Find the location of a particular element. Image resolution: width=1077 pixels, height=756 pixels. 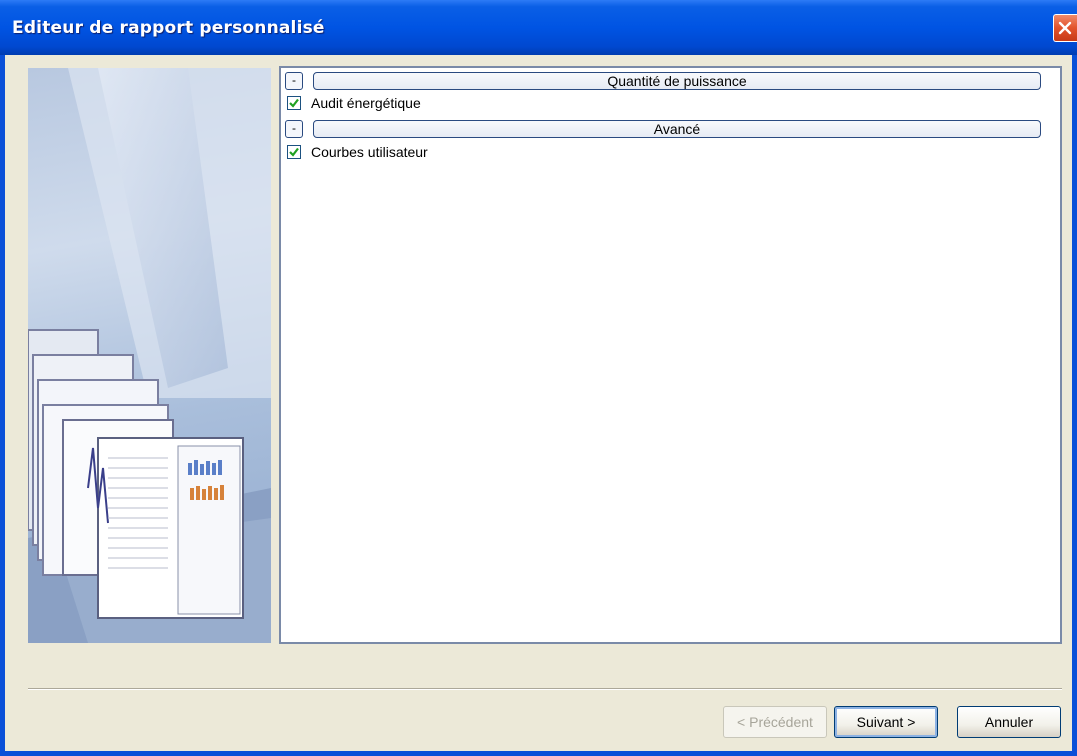

group-row-power-quantity: - Quantité de puissance is located at coordinates (665, 81).